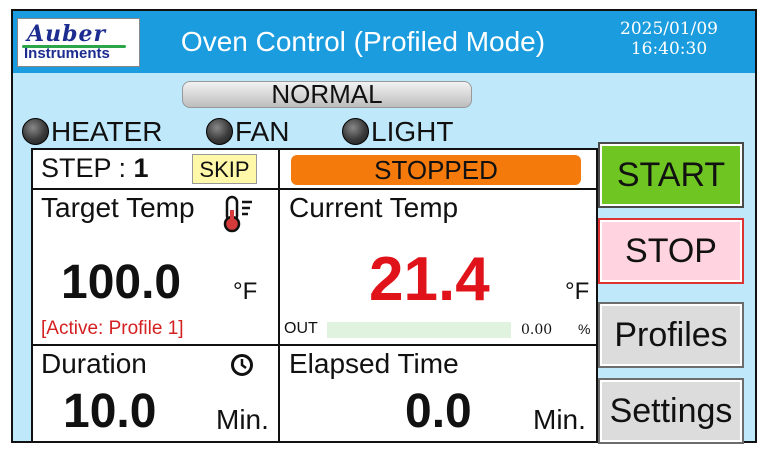 This screenshot has height=457, width=769. Describe the element at coordinates (67, 53) in the screenshot. I see `logo-subtitle-text: Instruments` at that location.